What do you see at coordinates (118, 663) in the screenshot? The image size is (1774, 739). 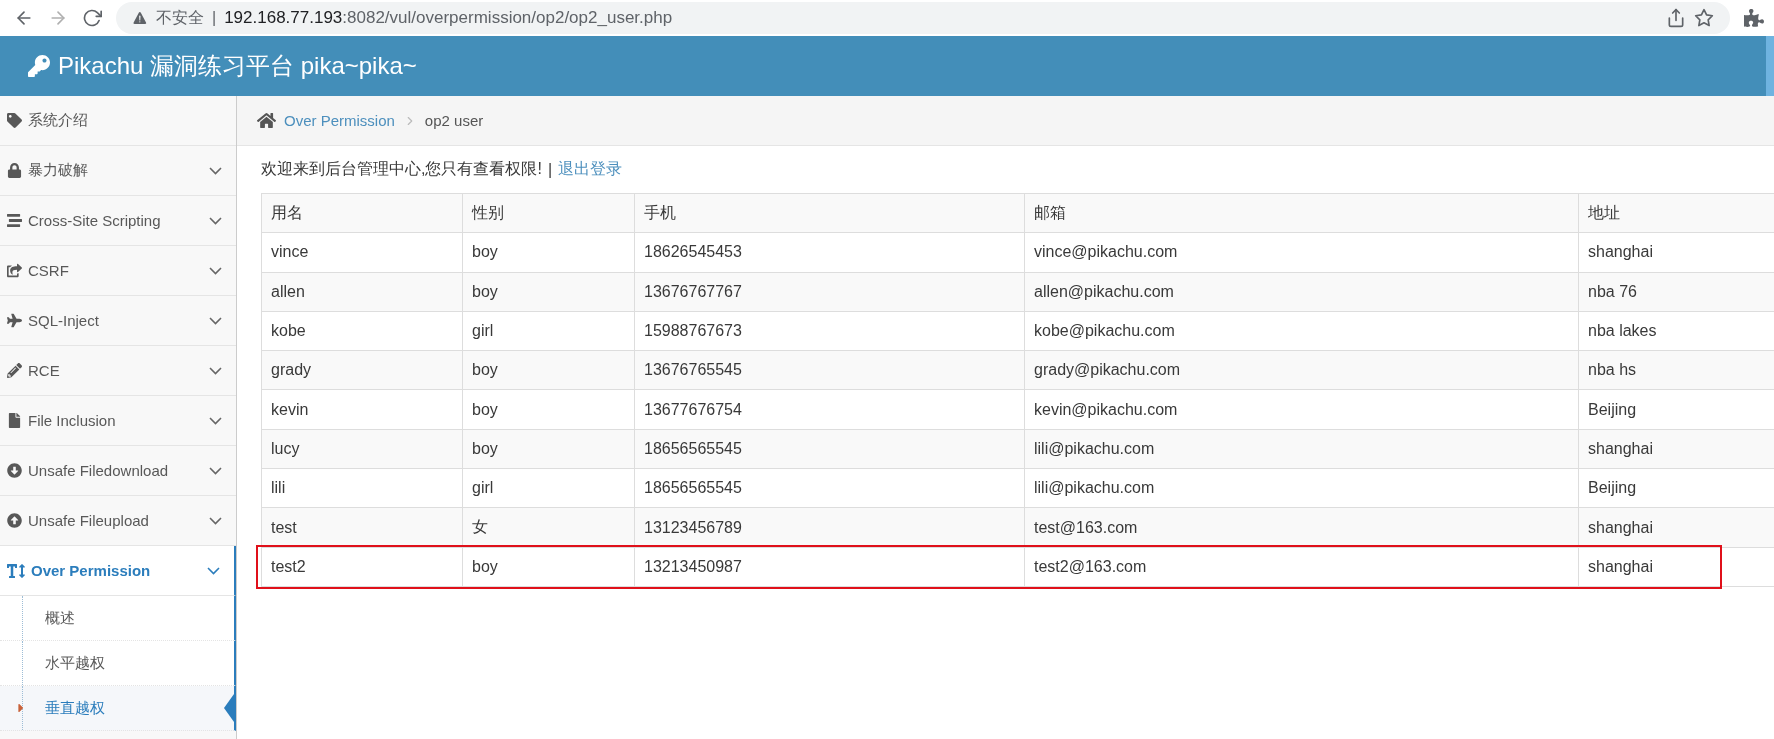 I see `submenu-item: 水平越权` at bounding box center [118, 663].